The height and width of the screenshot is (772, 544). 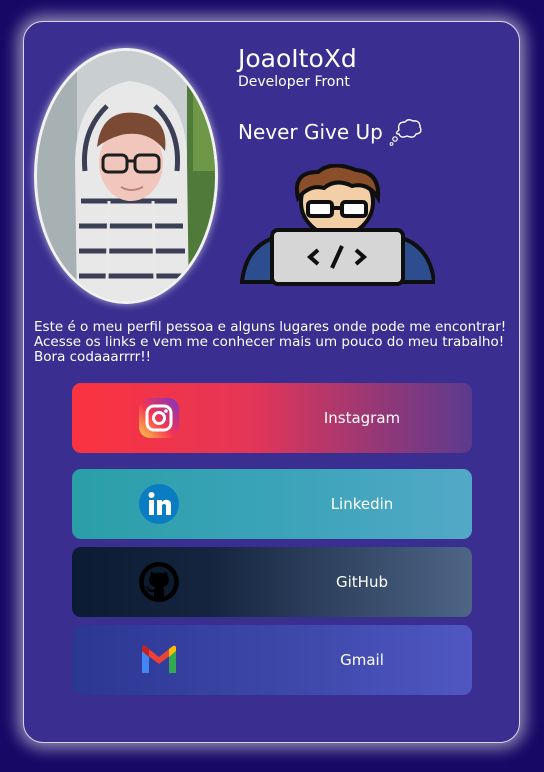 What do you see at coordinates (310, 132) in the screenshot?
I see `motto-text: Never Give Up` at bounding box center [310, 132].